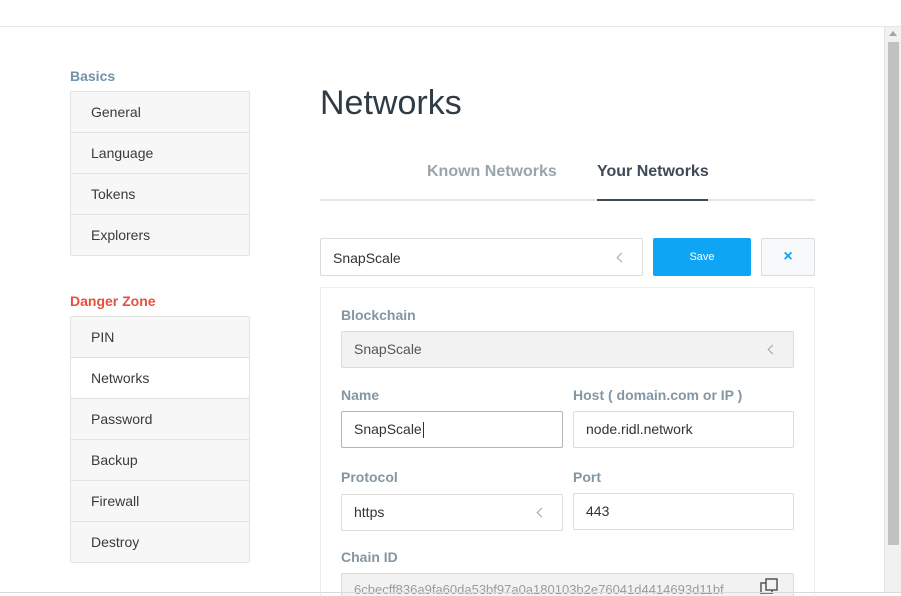 The height and width of the screenshot is (596, 901). What do you see at coordinates (160, 337) in the screenshot?
I see `sidebar-item-pin: PIN` at bounding box center [160, 337].